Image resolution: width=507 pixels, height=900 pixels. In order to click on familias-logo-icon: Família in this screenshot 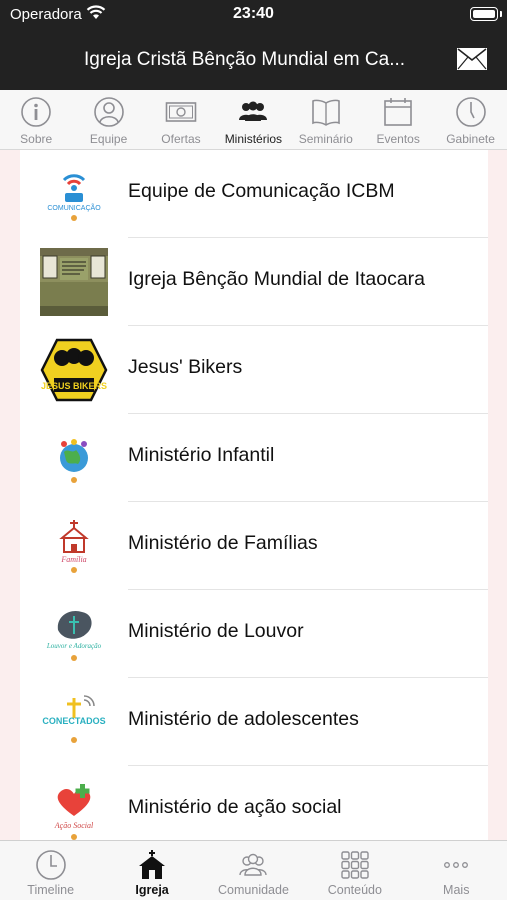, I will do `click(74, 546)`.